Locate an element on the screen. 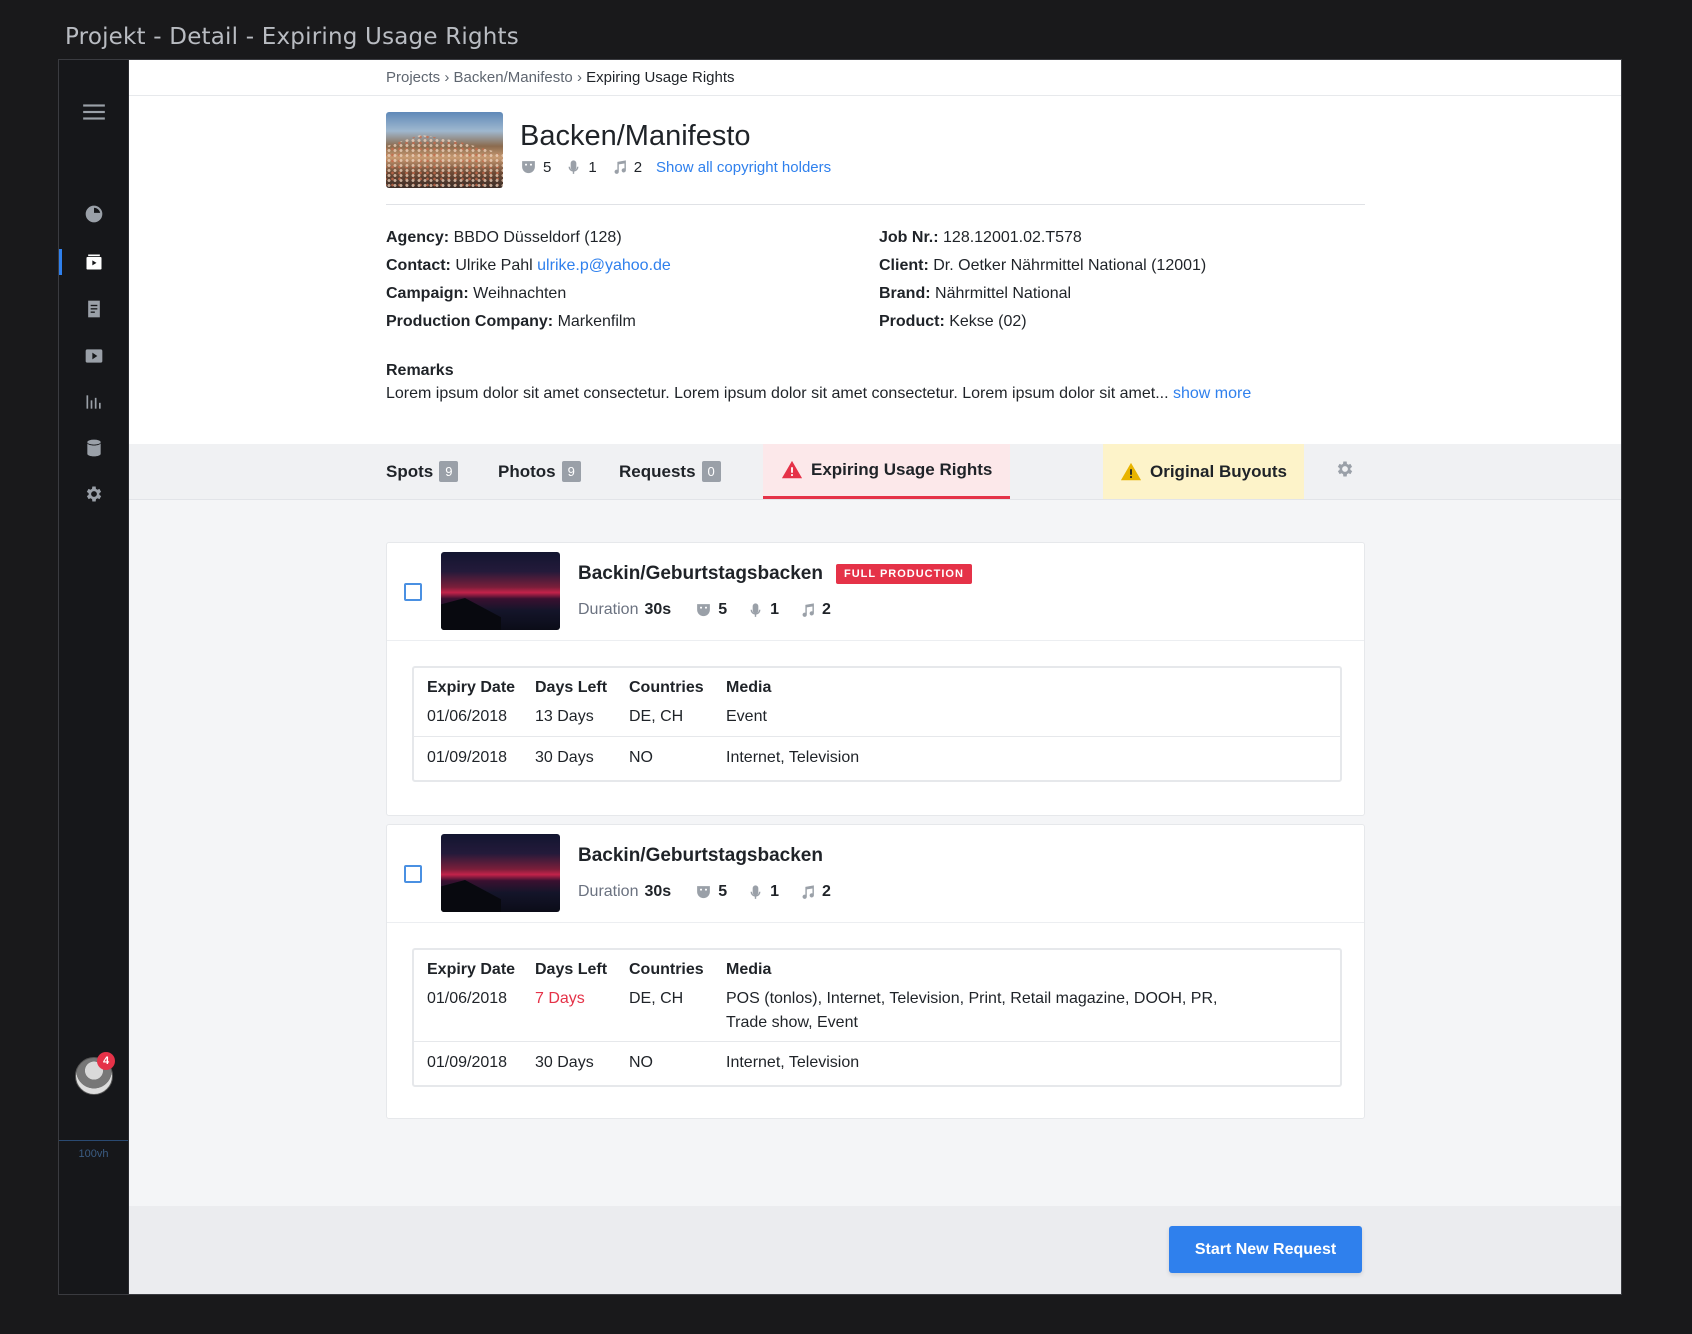 This screenshot has height=1334, width=1692. production-label: Production Company: is located at coordinates (470, 321).